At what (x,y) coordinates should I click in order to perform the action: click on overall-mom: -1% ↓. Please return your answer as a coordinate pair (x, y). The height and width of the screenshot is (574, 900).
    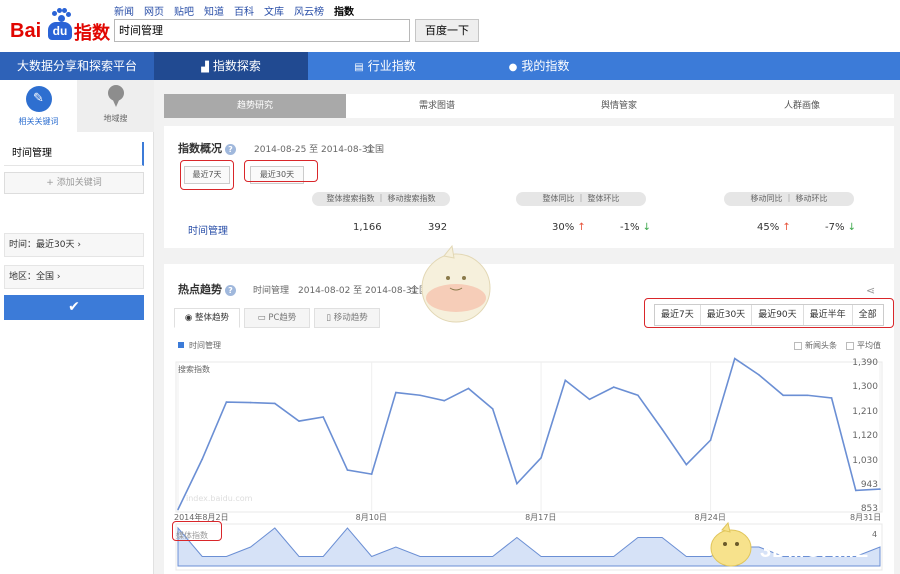
    Looking at the image, I should click on (636, 227).